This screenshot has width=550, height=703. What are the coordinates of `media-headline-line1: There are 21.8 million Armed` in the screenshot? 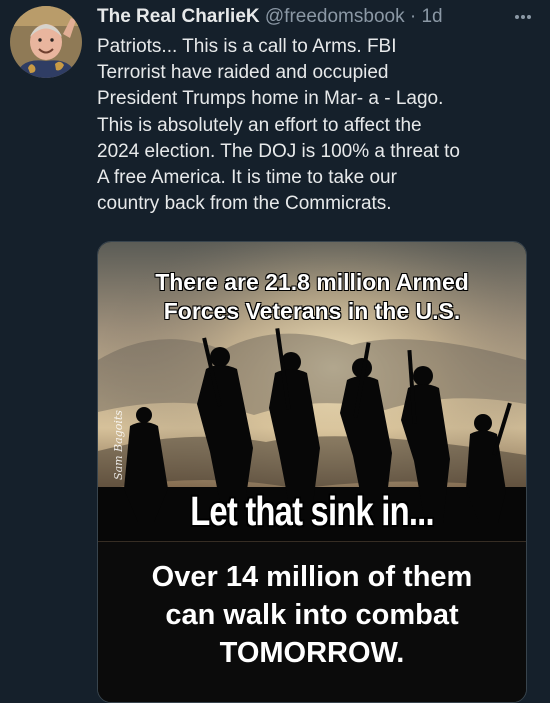 It's located at (311, 281).